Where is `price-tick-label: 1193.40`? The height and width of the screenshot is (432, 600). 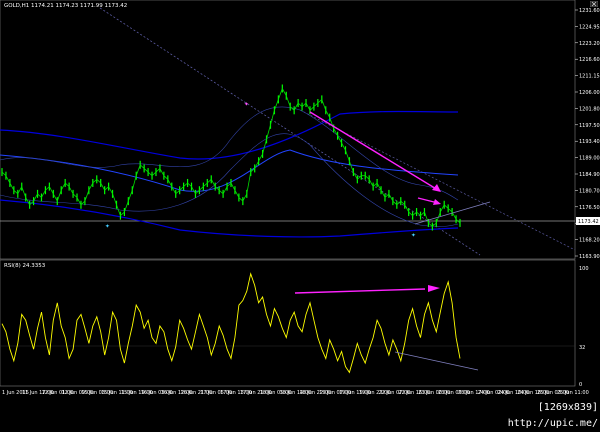
price-tick-label: 1193.40 is located at coordinates (589, 142).